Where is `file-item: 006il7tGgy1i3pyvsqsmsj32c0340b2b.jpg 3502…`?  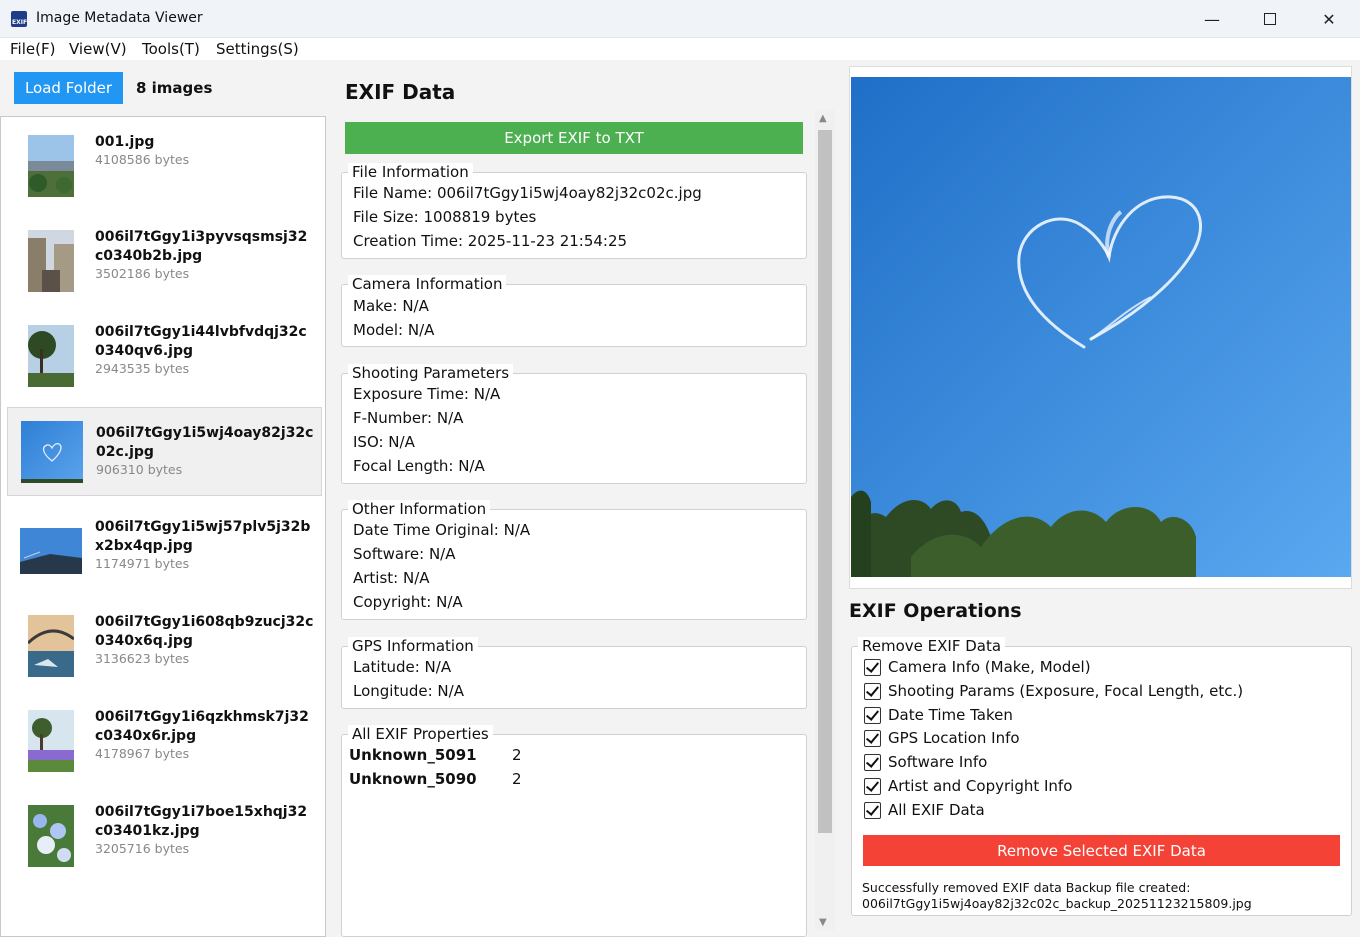 file-item: 006il7tGgy1i3pyvsqsmsj32c0340b2b.jpg 3502… is located at coordinates (164, 256).